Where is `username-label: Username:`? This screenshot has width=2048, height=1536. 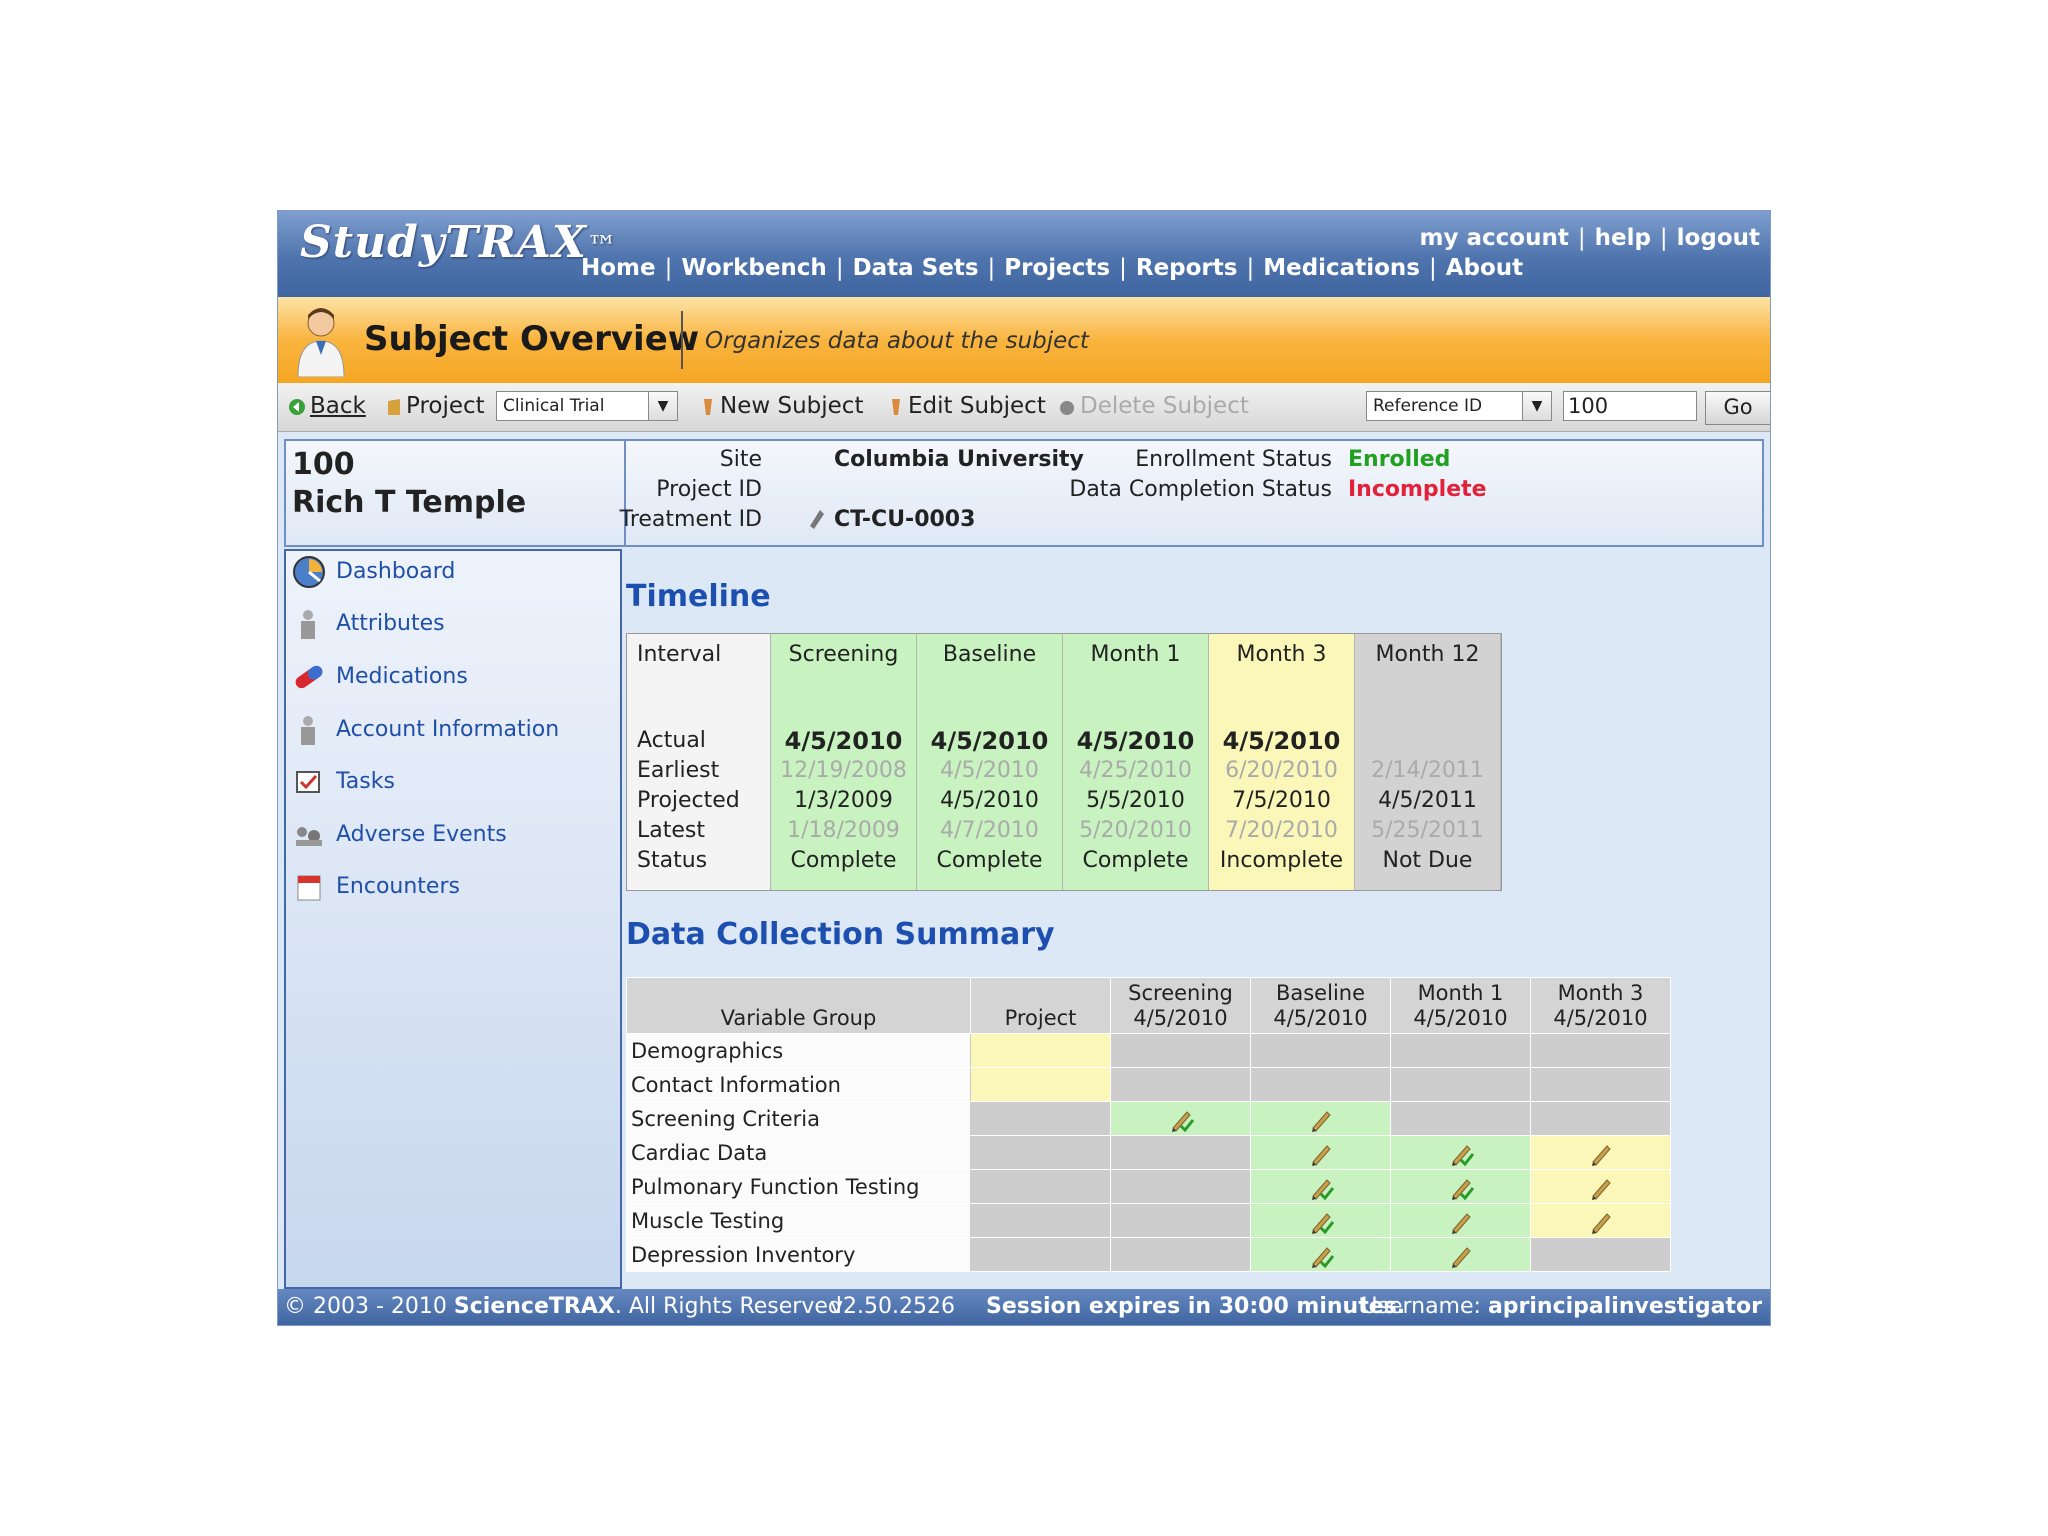
username-label: Username: is located at coordinates (1421, 1306).